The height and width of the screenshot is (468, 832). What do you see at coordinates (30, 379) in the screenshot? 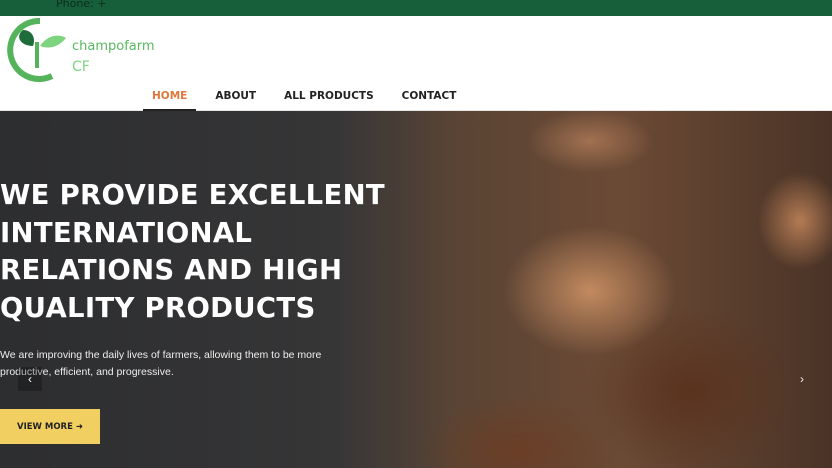
I see `chevron-left-icon: ‹` at bounding box center [30, 379].